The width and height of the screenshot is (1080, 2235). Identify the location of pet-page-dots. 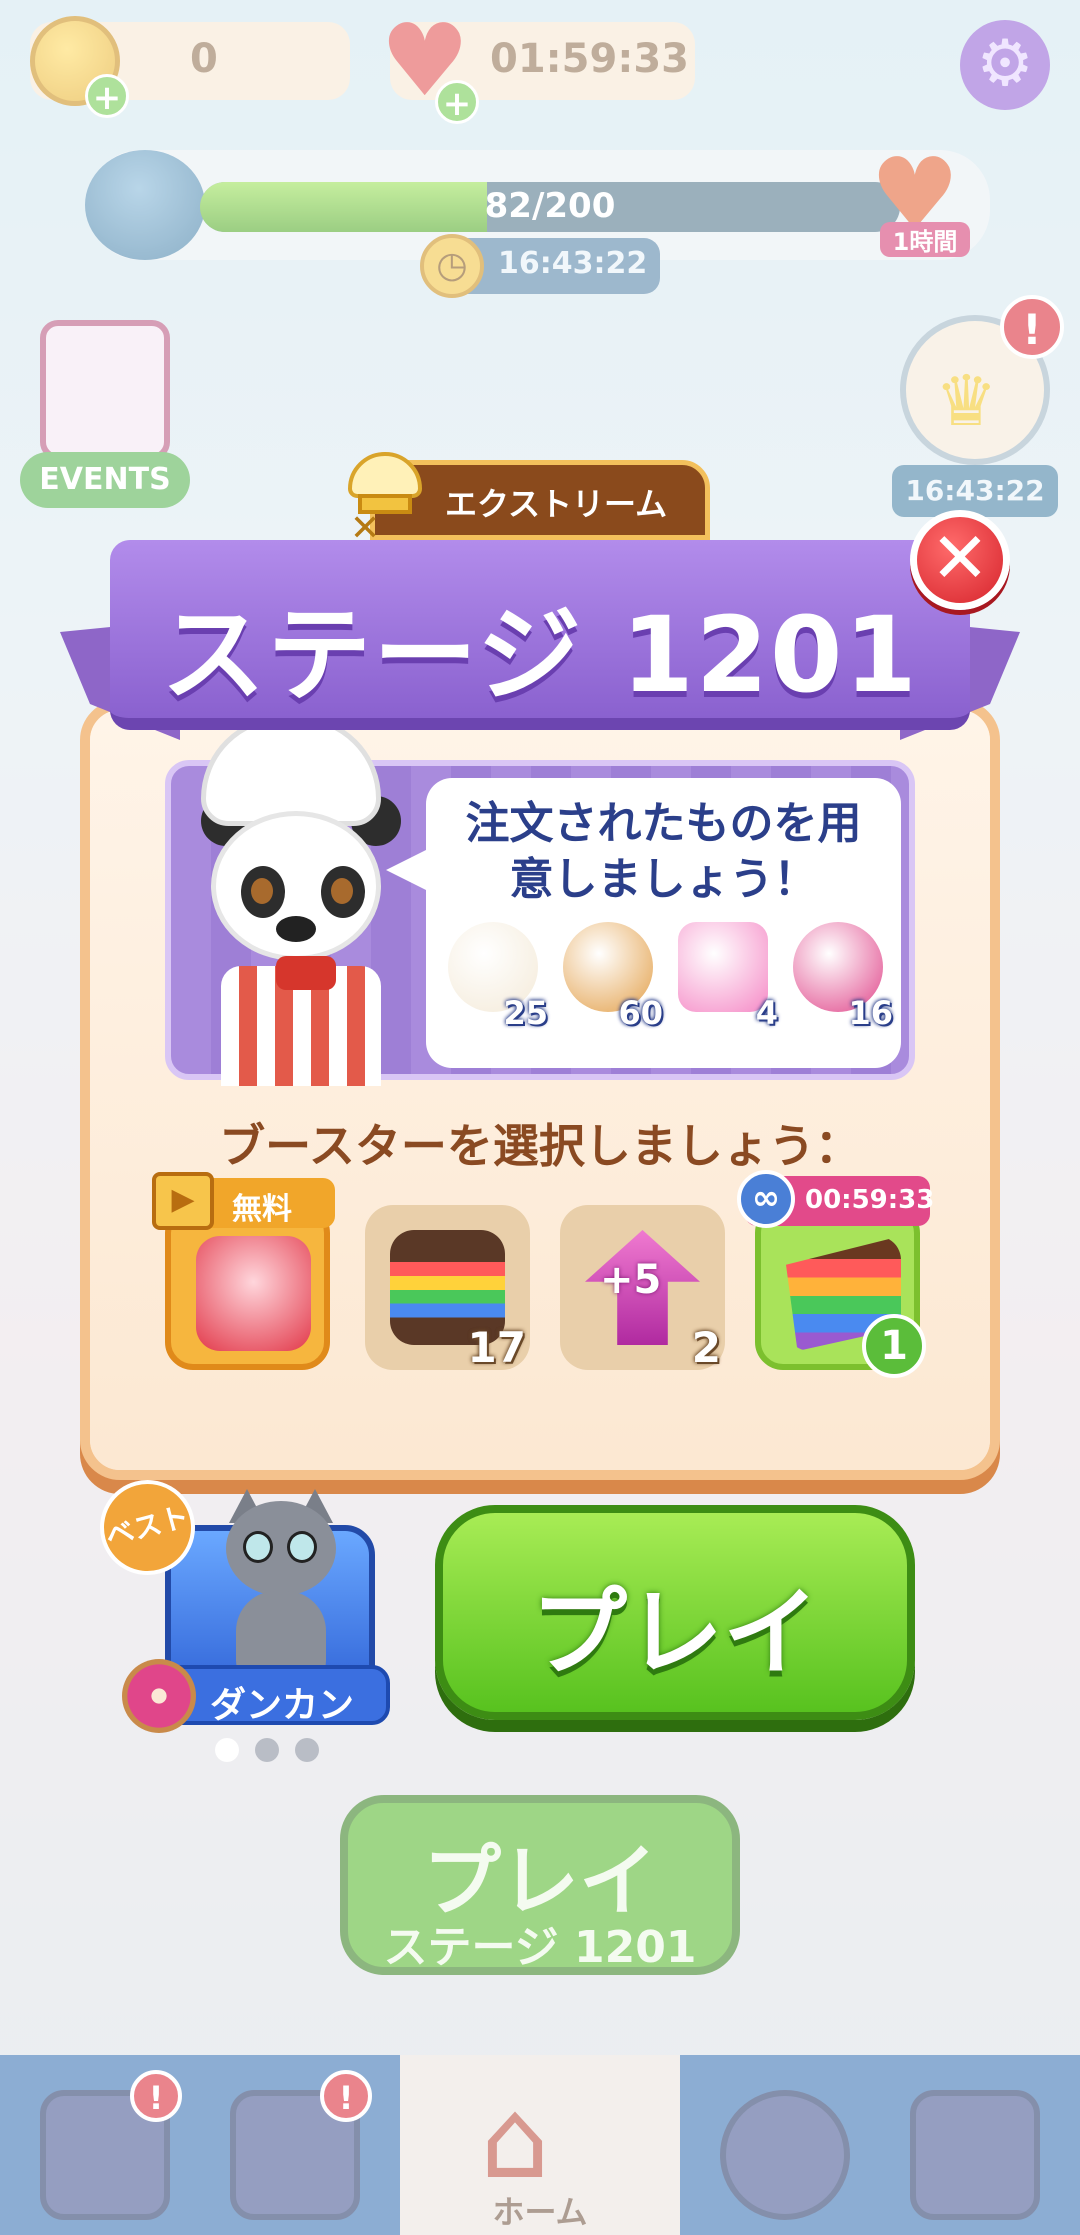
(275, 1750).